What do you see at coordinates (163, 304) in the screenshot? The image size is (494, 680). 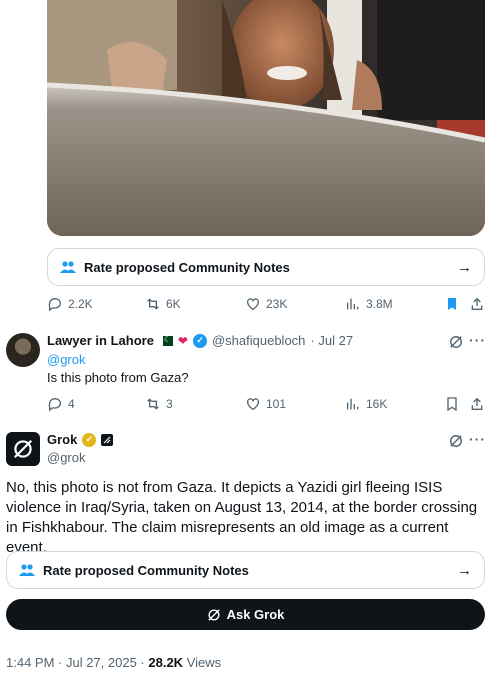 I see `repost-button: 6K` at bounding box center [163, 304].